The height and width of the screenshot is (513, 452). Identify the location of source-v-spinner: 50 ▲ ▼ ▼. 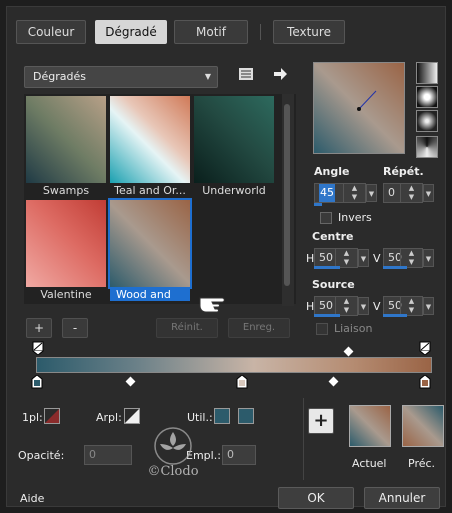
(408, 306).